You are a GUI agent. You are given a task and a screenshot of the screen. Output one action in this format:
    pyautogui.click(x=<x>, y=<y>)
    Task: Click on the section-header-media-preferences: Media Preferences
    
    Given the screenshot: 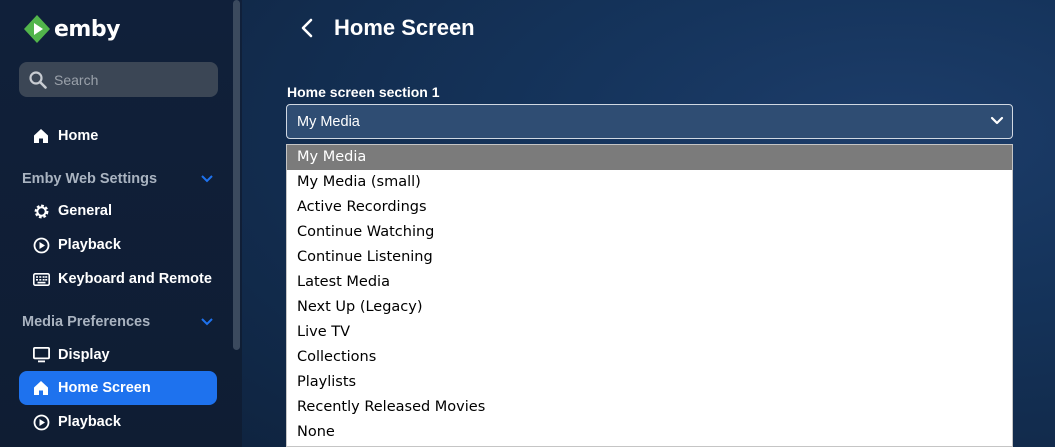 What is the action you would take?
    pyautogui.click(x=120, y=322)
    